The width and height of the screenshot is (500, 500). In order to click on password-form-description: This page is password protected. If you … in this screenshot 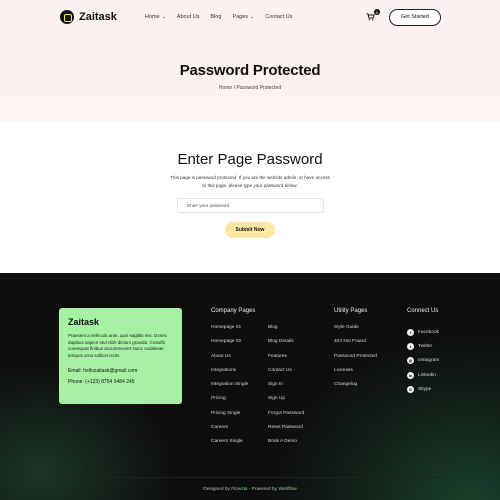, I will do `click(250, 181)`.